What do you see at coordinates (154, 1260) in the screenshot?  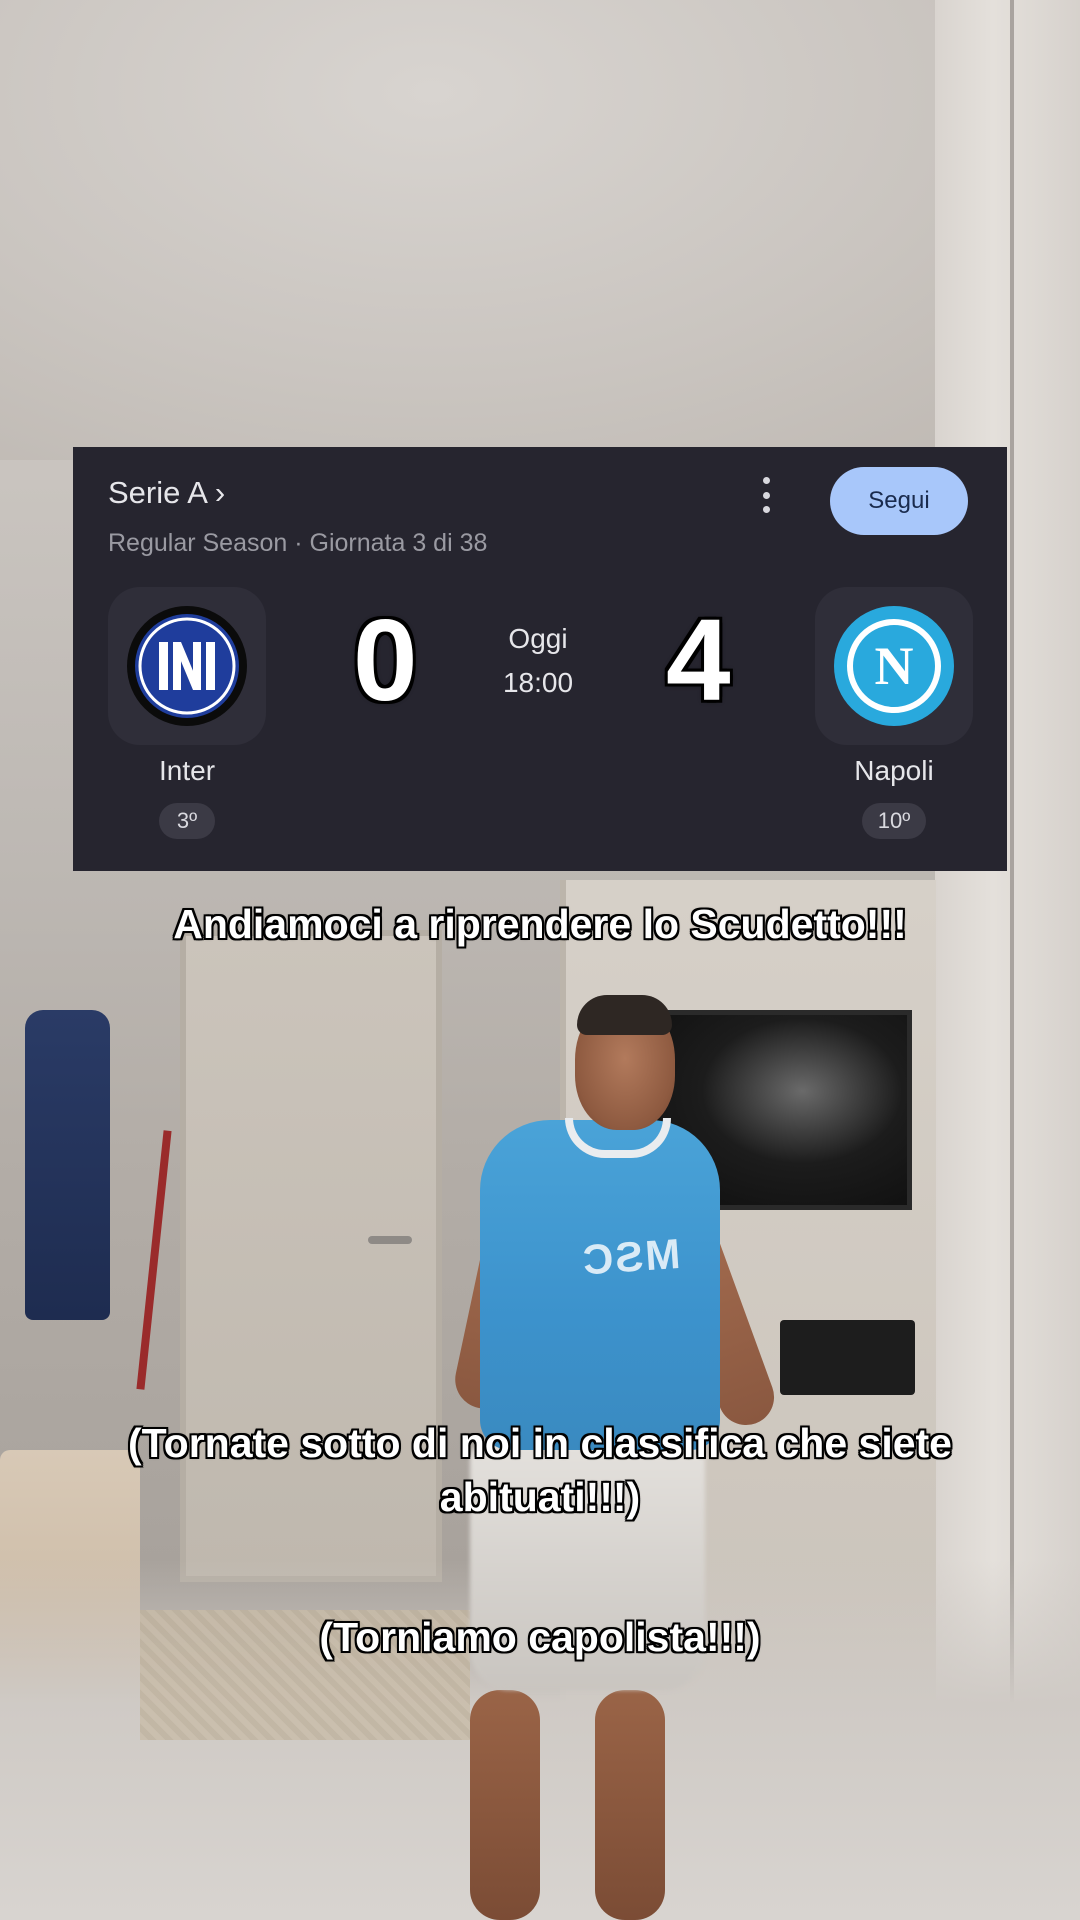 I see `broom` at bounding box center [154, 1260].